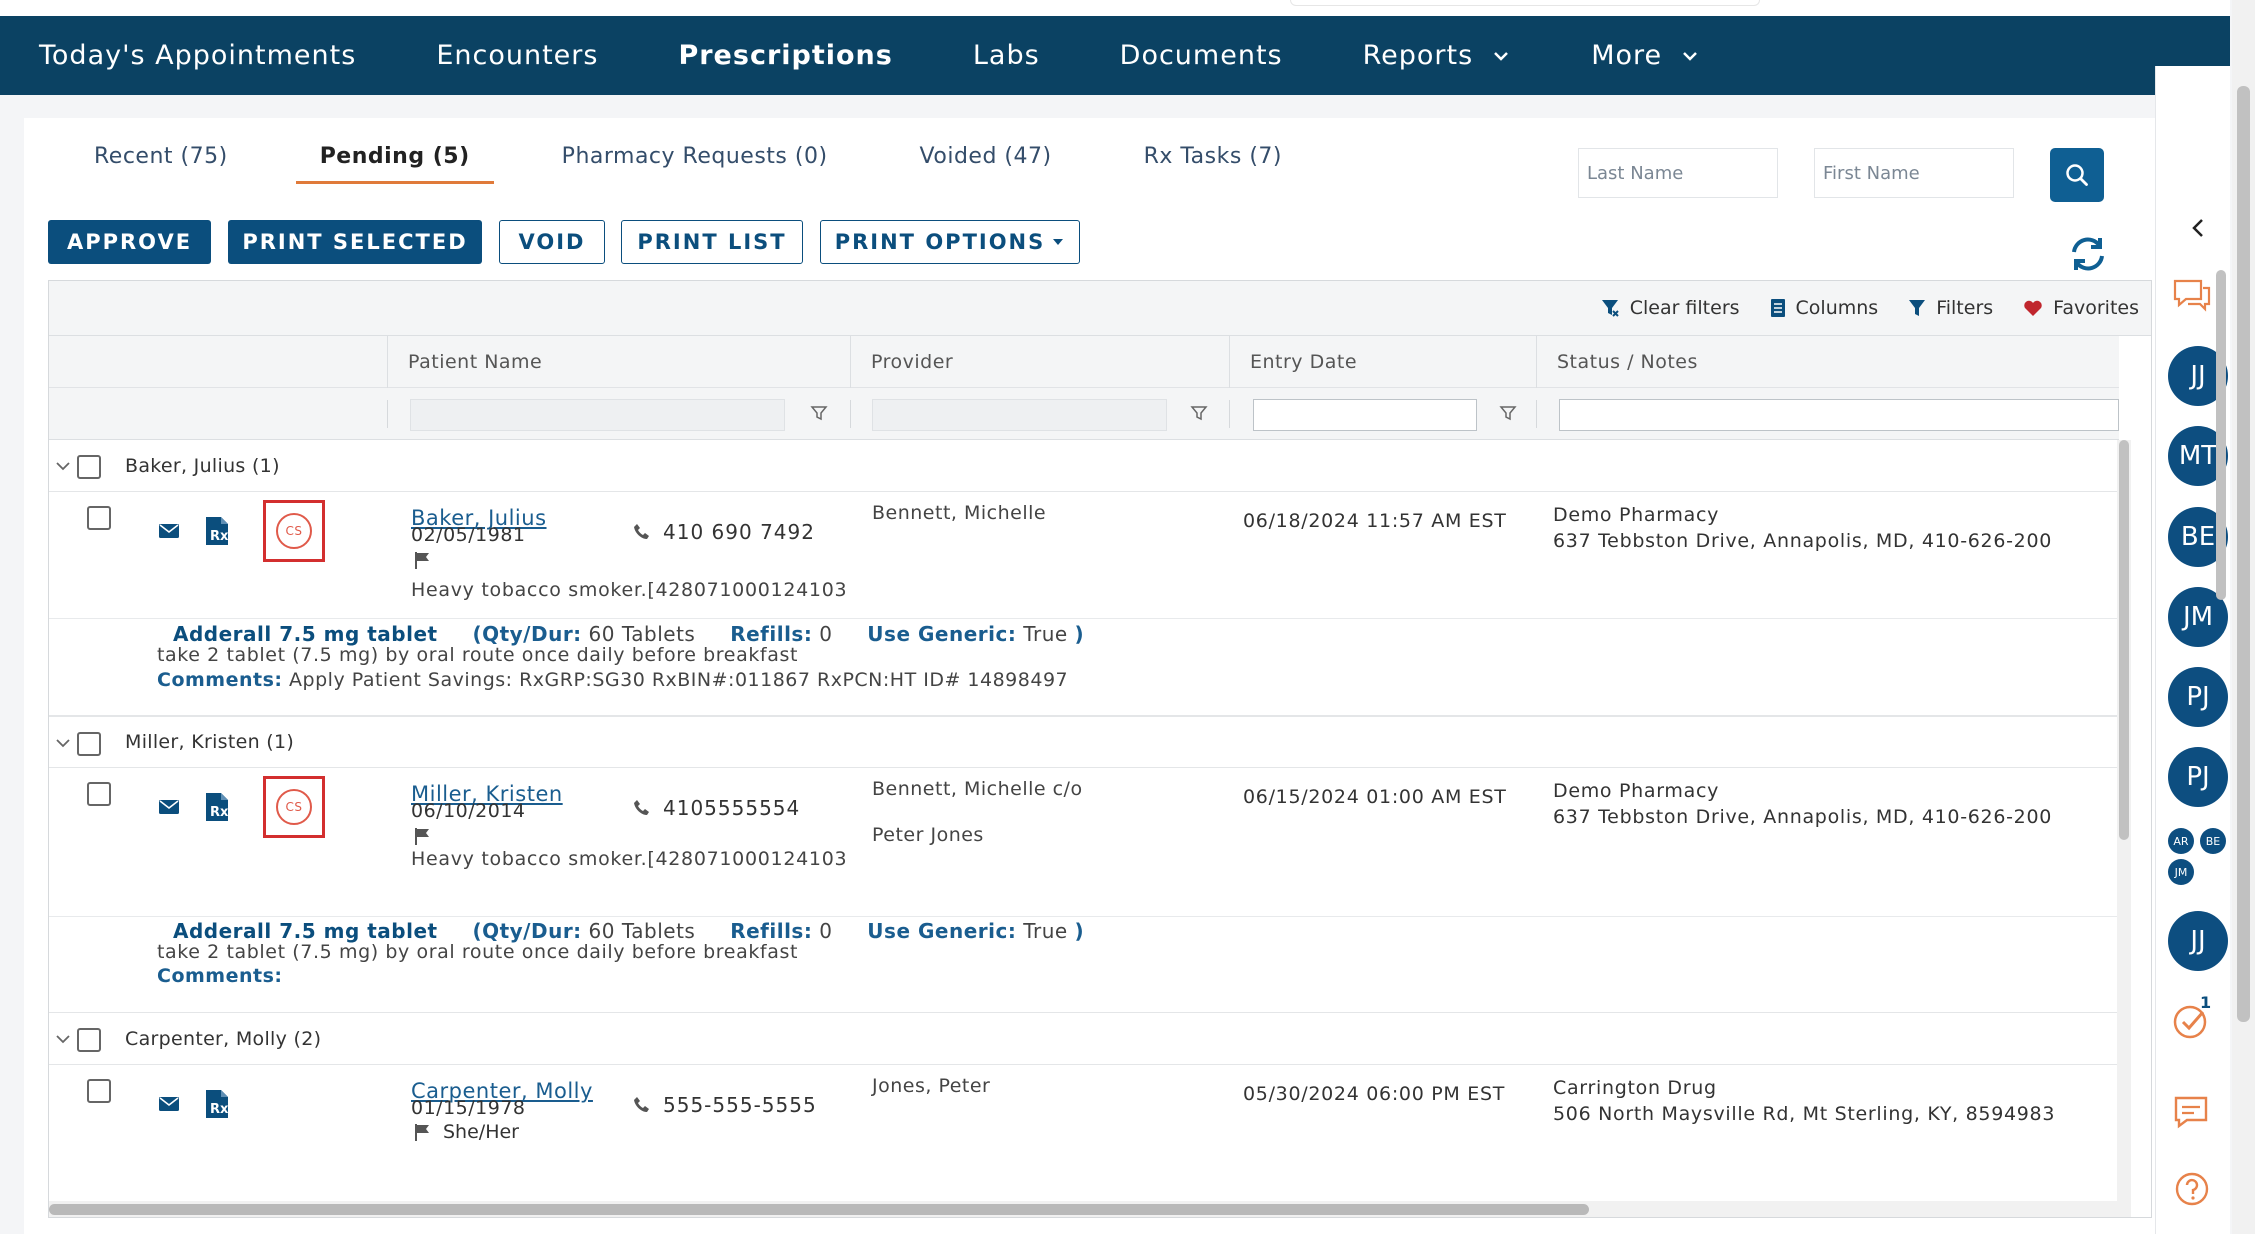 This screenshot has height=1234, width=2255. What do you see at coordinates (1083, 466) in the screenshot?
I see `group-header-row: Baker, Julius (1)` at bounding box center [1083, 466].